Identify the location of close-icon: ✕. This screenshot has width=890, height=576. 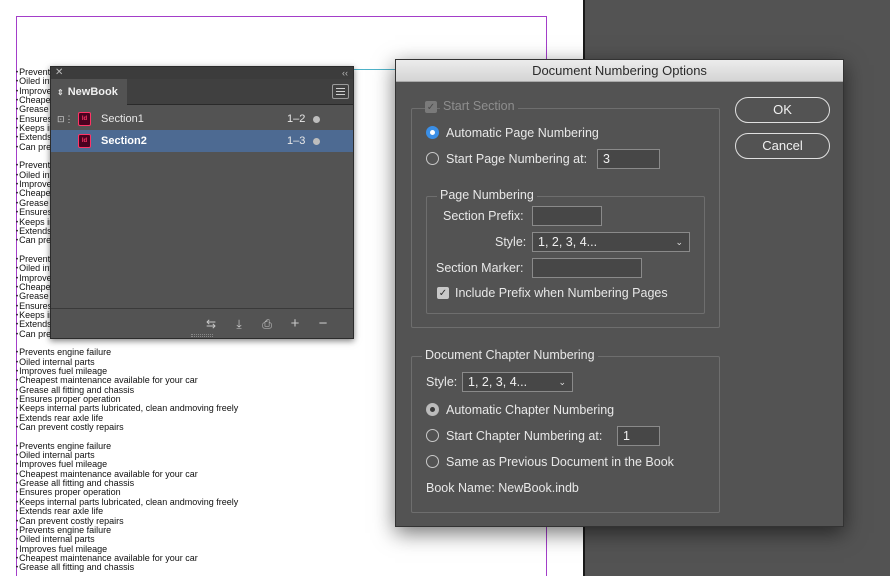
(59, 73).